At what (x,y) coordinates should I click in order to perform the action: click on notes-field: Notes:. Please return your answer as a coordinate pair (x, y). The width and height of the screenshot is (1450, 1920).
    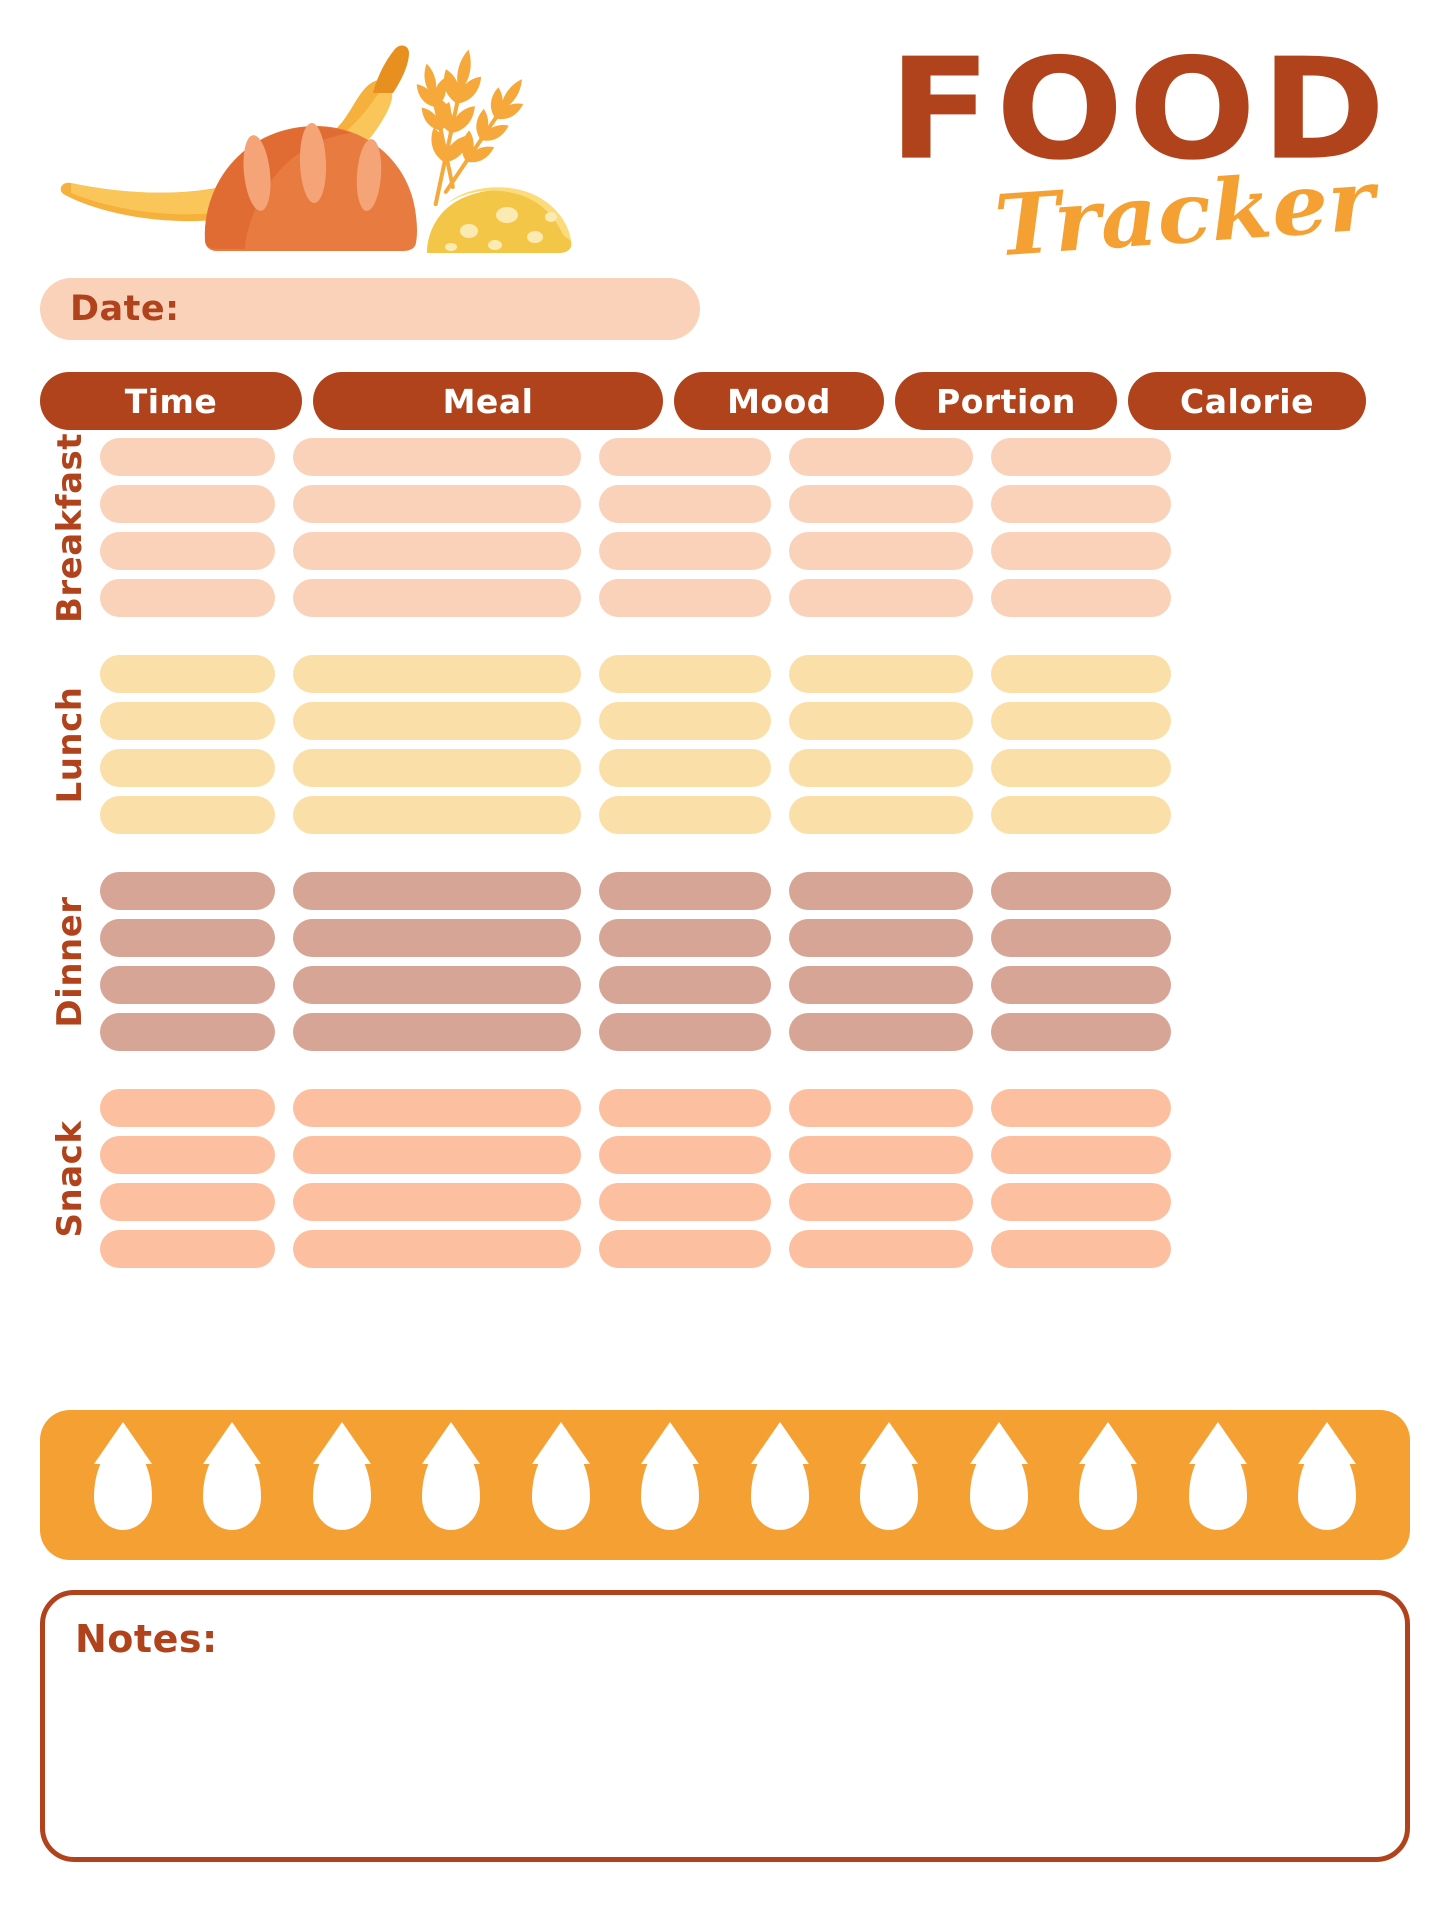
    Looking at the image, I should click on (725, 1726).